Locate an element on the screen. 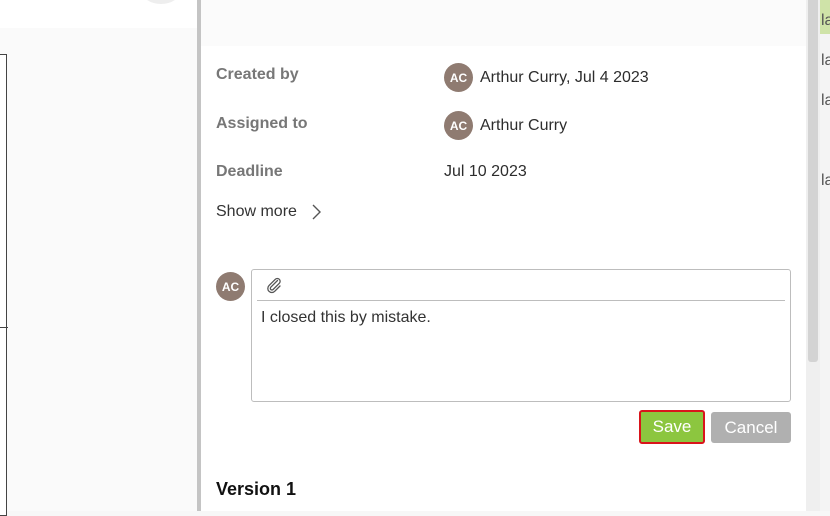 The height and width of the screenshot is (516, 830). background-header is located at coordinates (98, 14).